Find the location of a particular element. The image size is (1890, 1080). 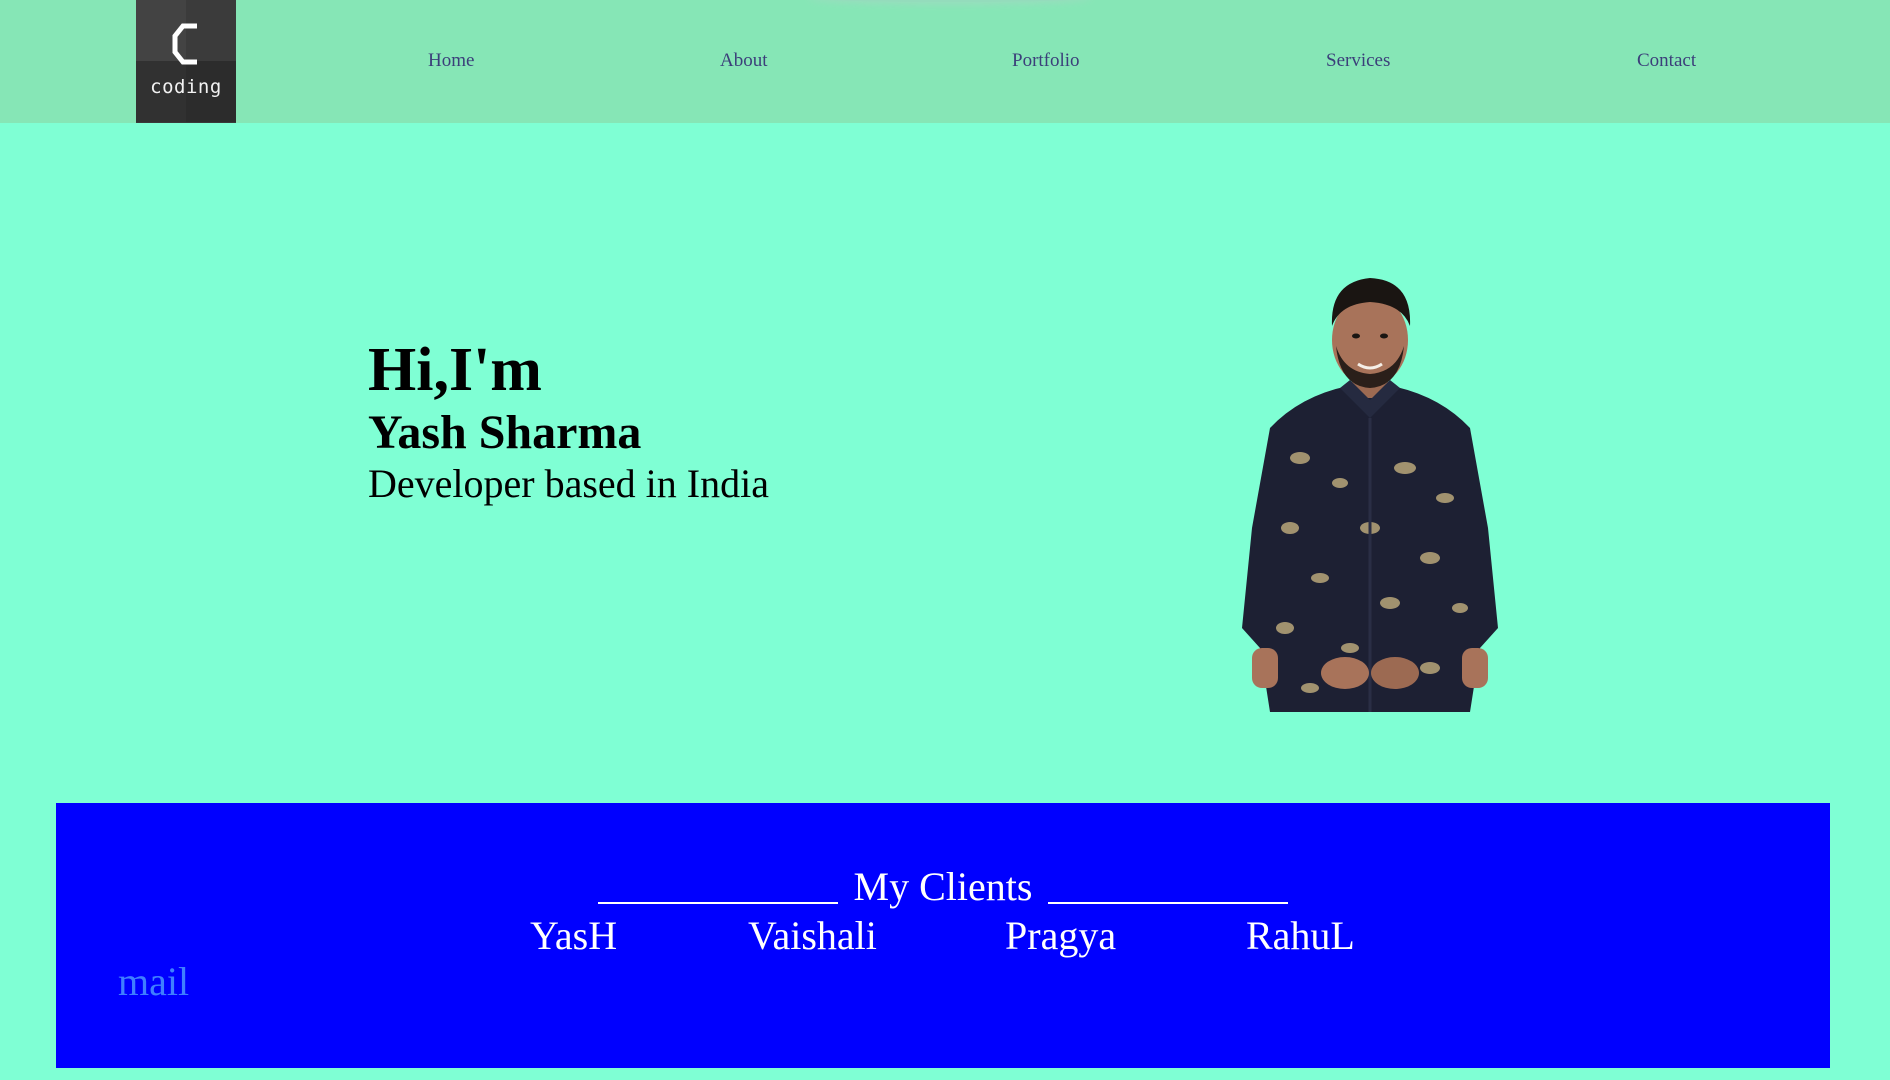

clients-heading: My Clients is located at coordinates (943, 886).